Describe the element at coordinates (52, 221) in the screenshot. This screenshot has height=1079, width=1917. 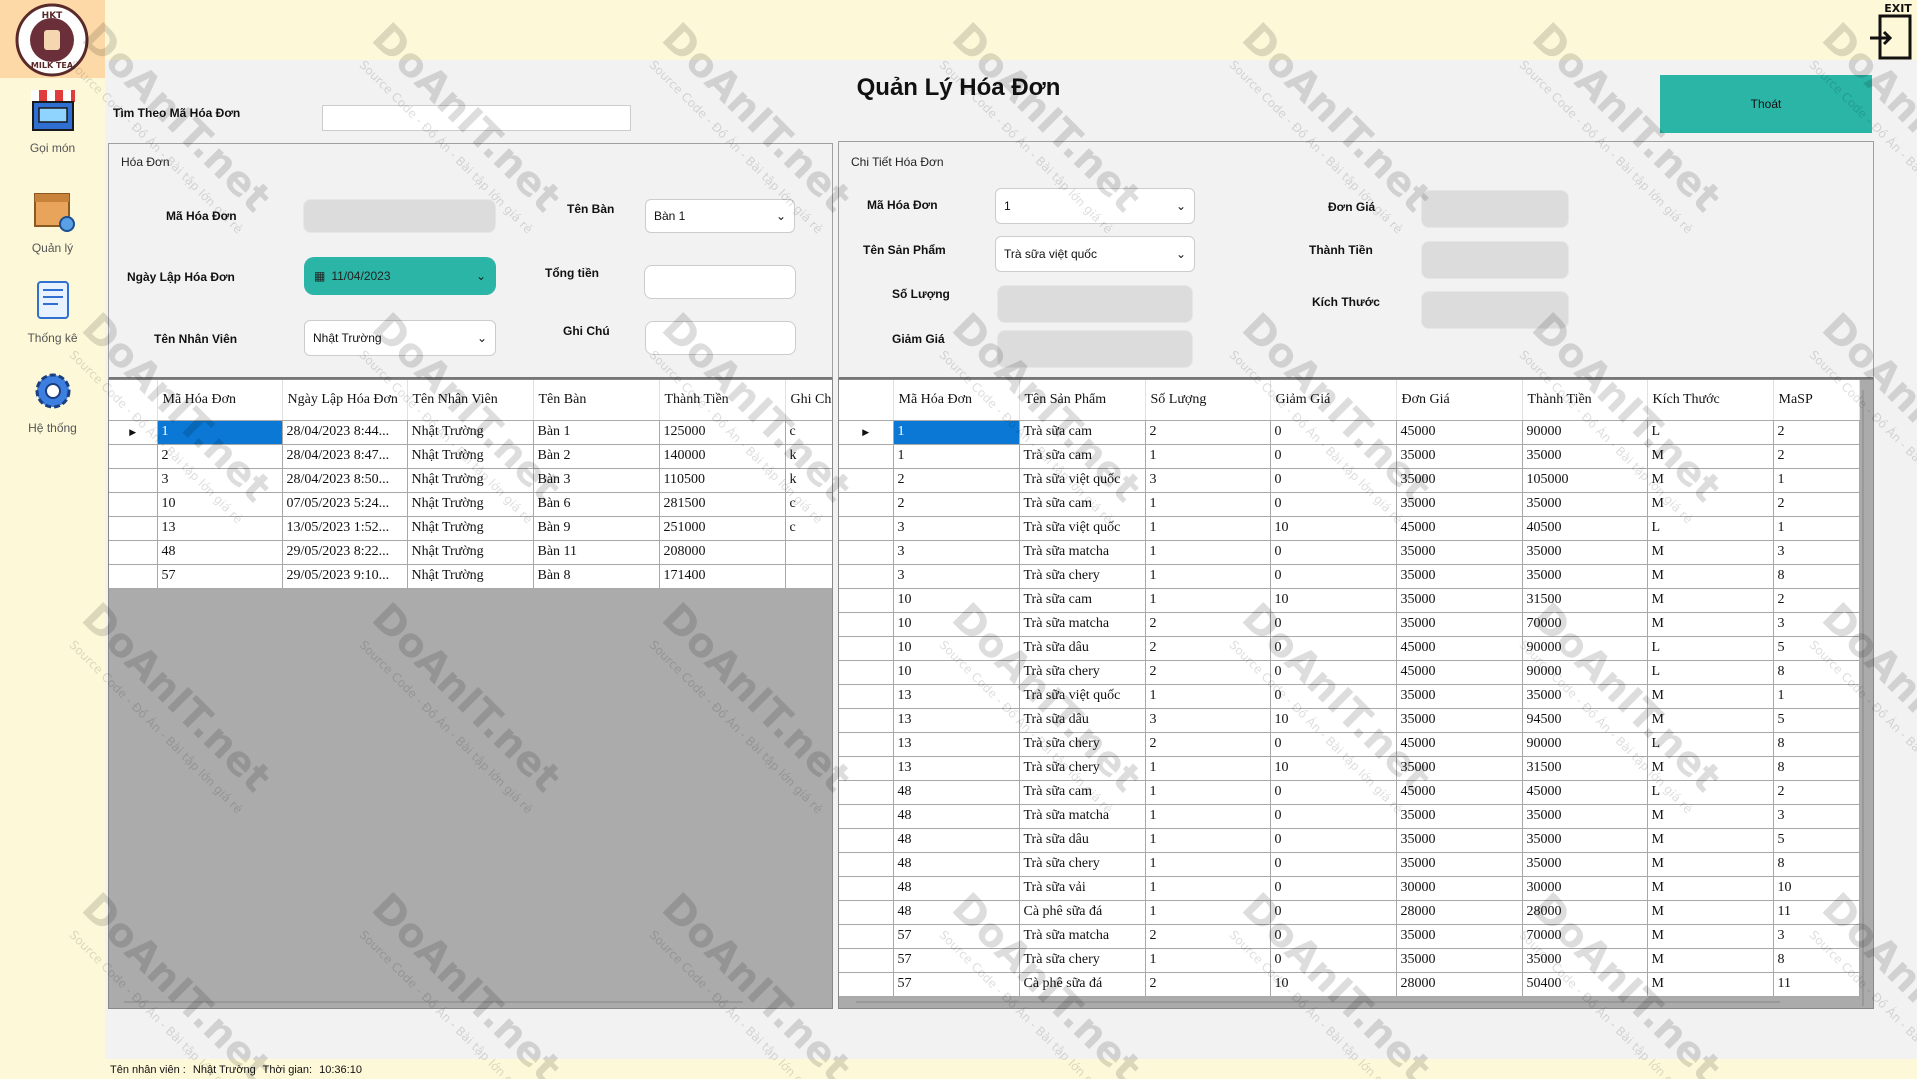
I see `sidebar-item-manage: Quản lý` at that location.